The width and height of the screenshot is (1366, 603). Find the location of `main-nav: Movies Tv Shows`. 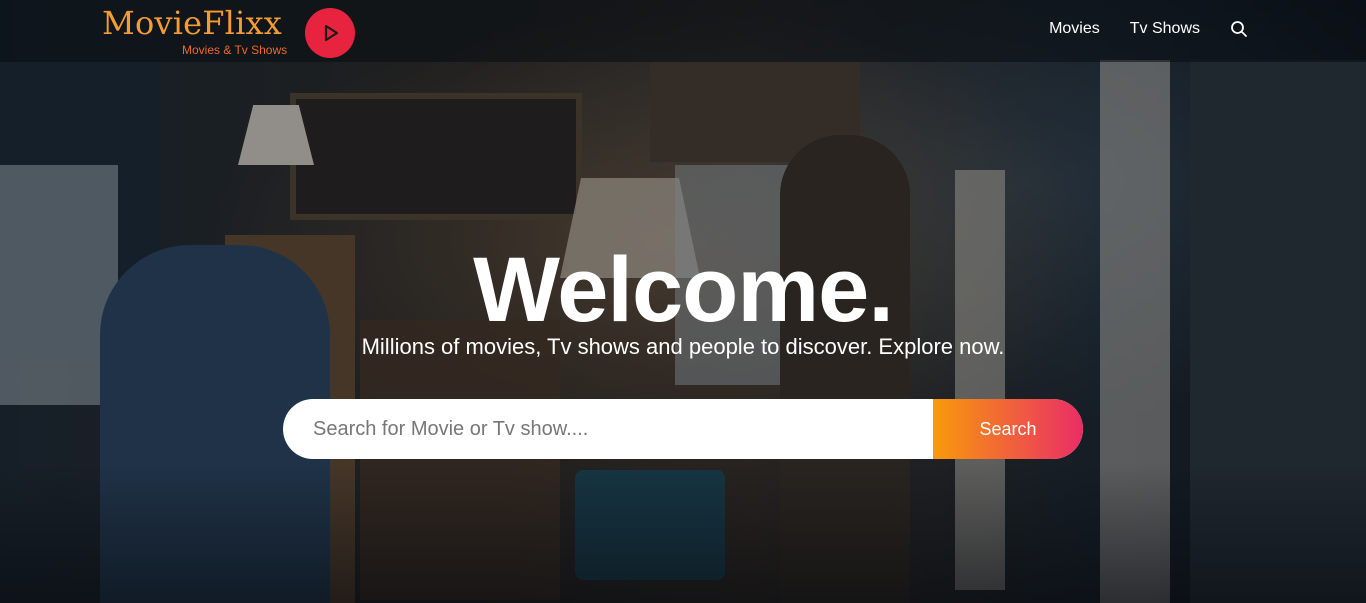

main-nav: Movies Tv Shows is located at coordinates (1148, 29).